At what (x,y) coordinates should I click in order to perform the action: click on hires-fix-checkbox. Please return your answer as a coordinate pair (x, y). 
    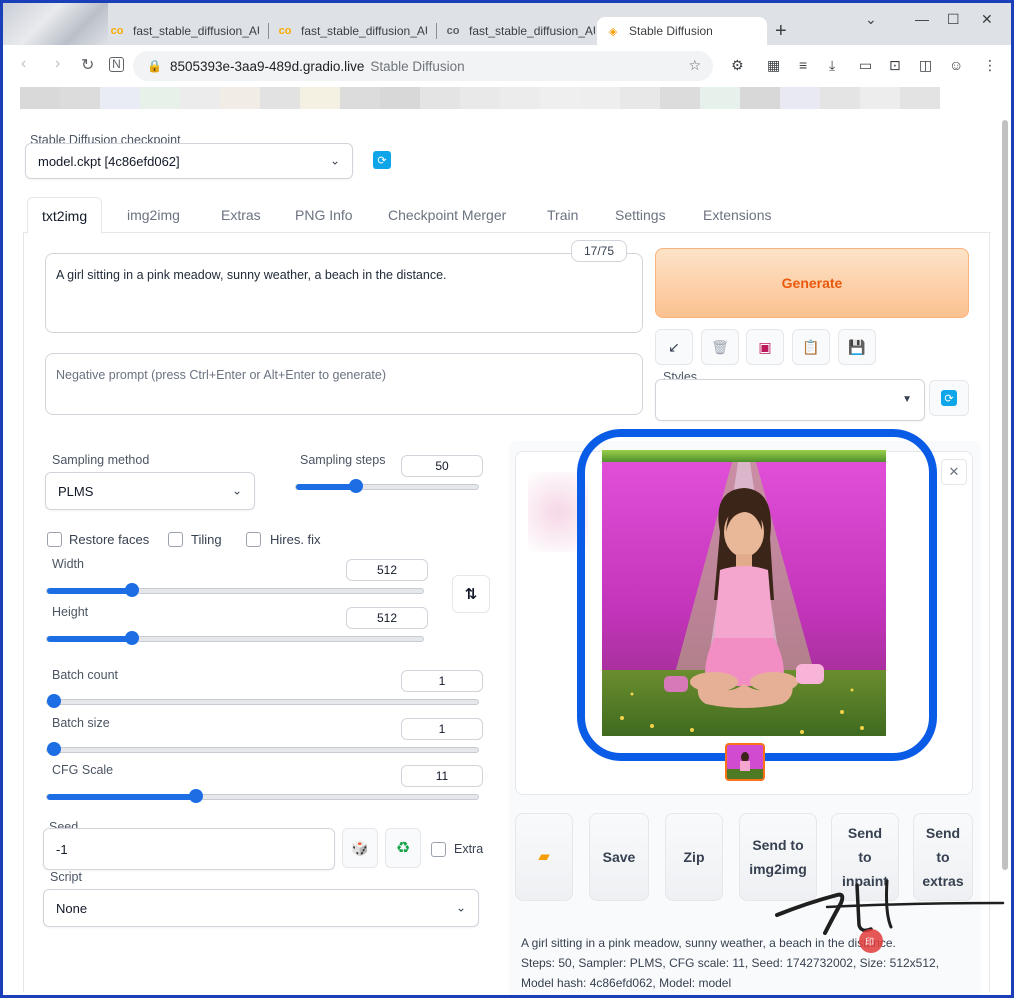
    Looking at the image, I should click on (253, 539).